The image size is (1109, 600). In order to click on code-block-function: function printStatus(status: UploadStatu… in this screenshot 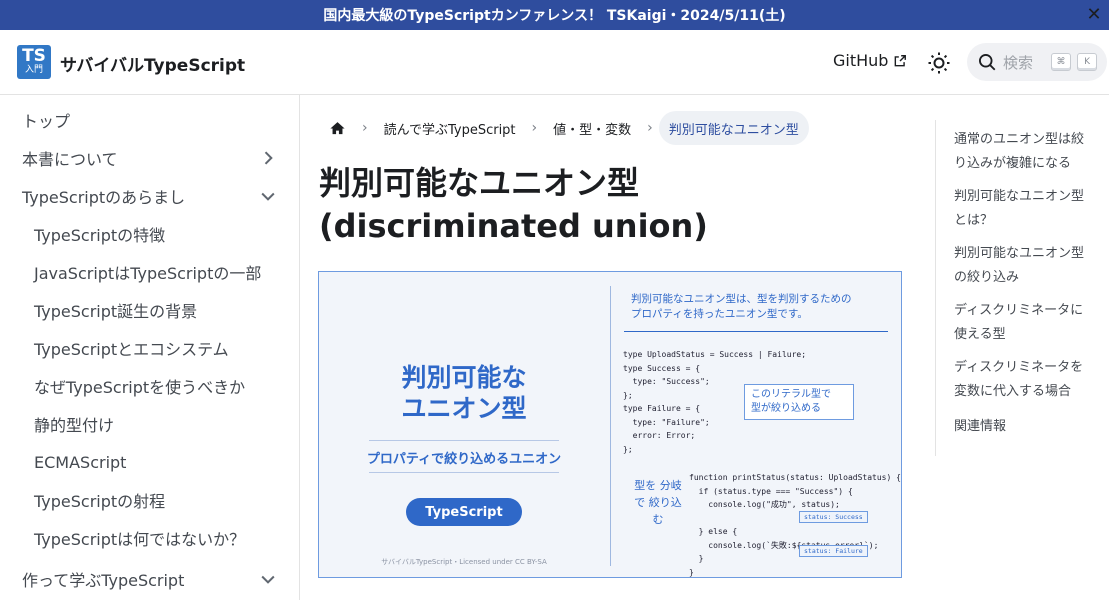, I will do `click(795, 525)`.